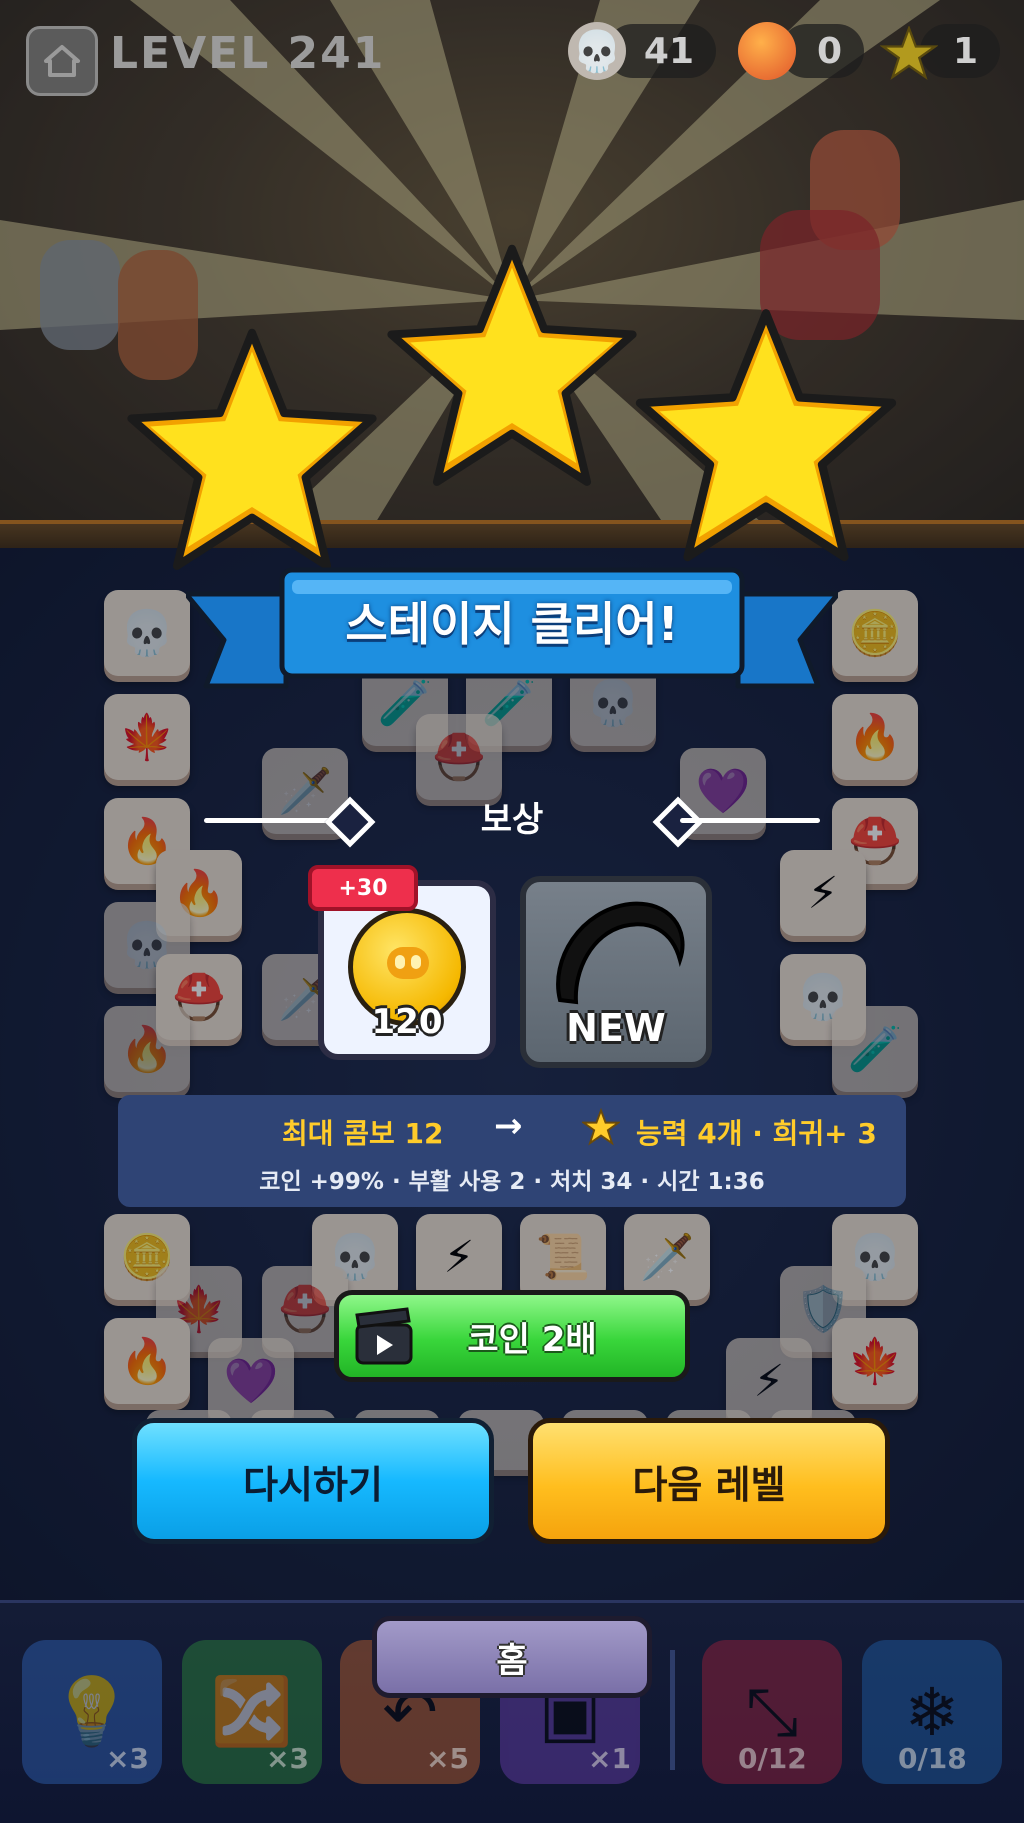 The height and width of the screenshot is (1823, 1024). I want to click on next-level-label: 다음 레벨, so click(709, 1484).